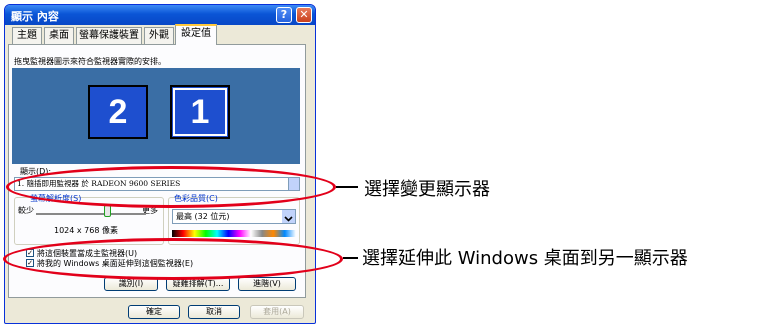  What do you see at coordinates (234, 233) in the screenshot?
I see `color-spectrum-bar` at bounding box center [234, 233].